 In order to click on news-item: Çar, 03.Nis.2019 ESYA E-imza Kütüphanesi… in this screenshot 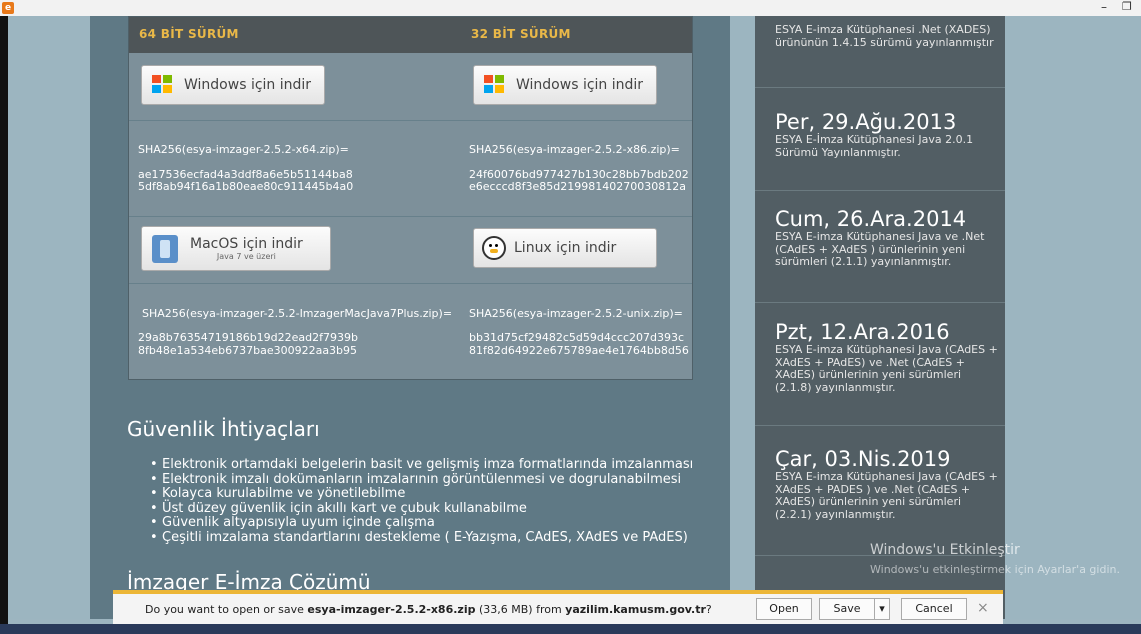, I will do `click(887, 484)`.